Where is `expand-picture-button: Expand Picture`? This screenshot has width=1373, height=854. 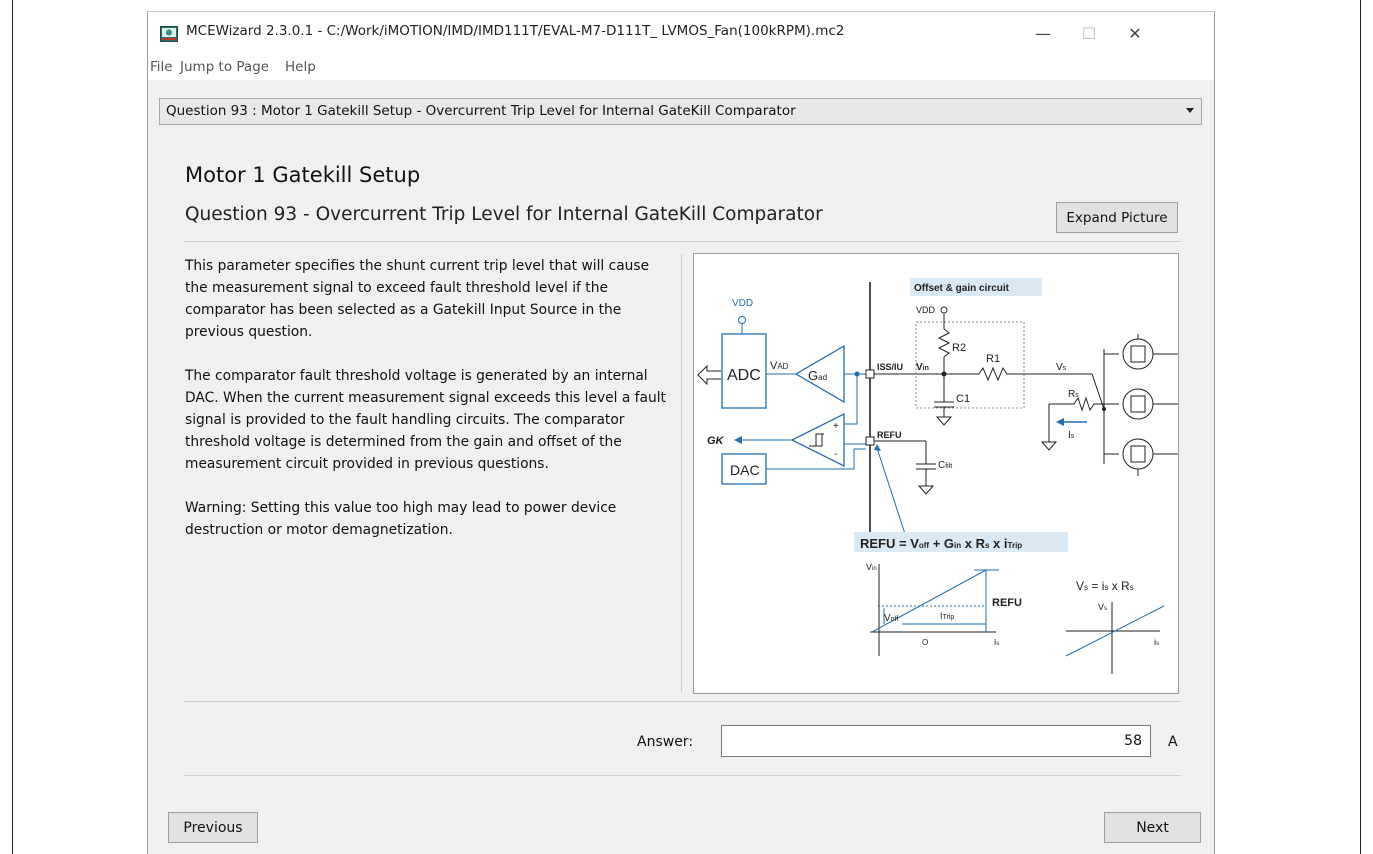
expand-picture-button: Expand Picture is located at coordinates (1117, 217).